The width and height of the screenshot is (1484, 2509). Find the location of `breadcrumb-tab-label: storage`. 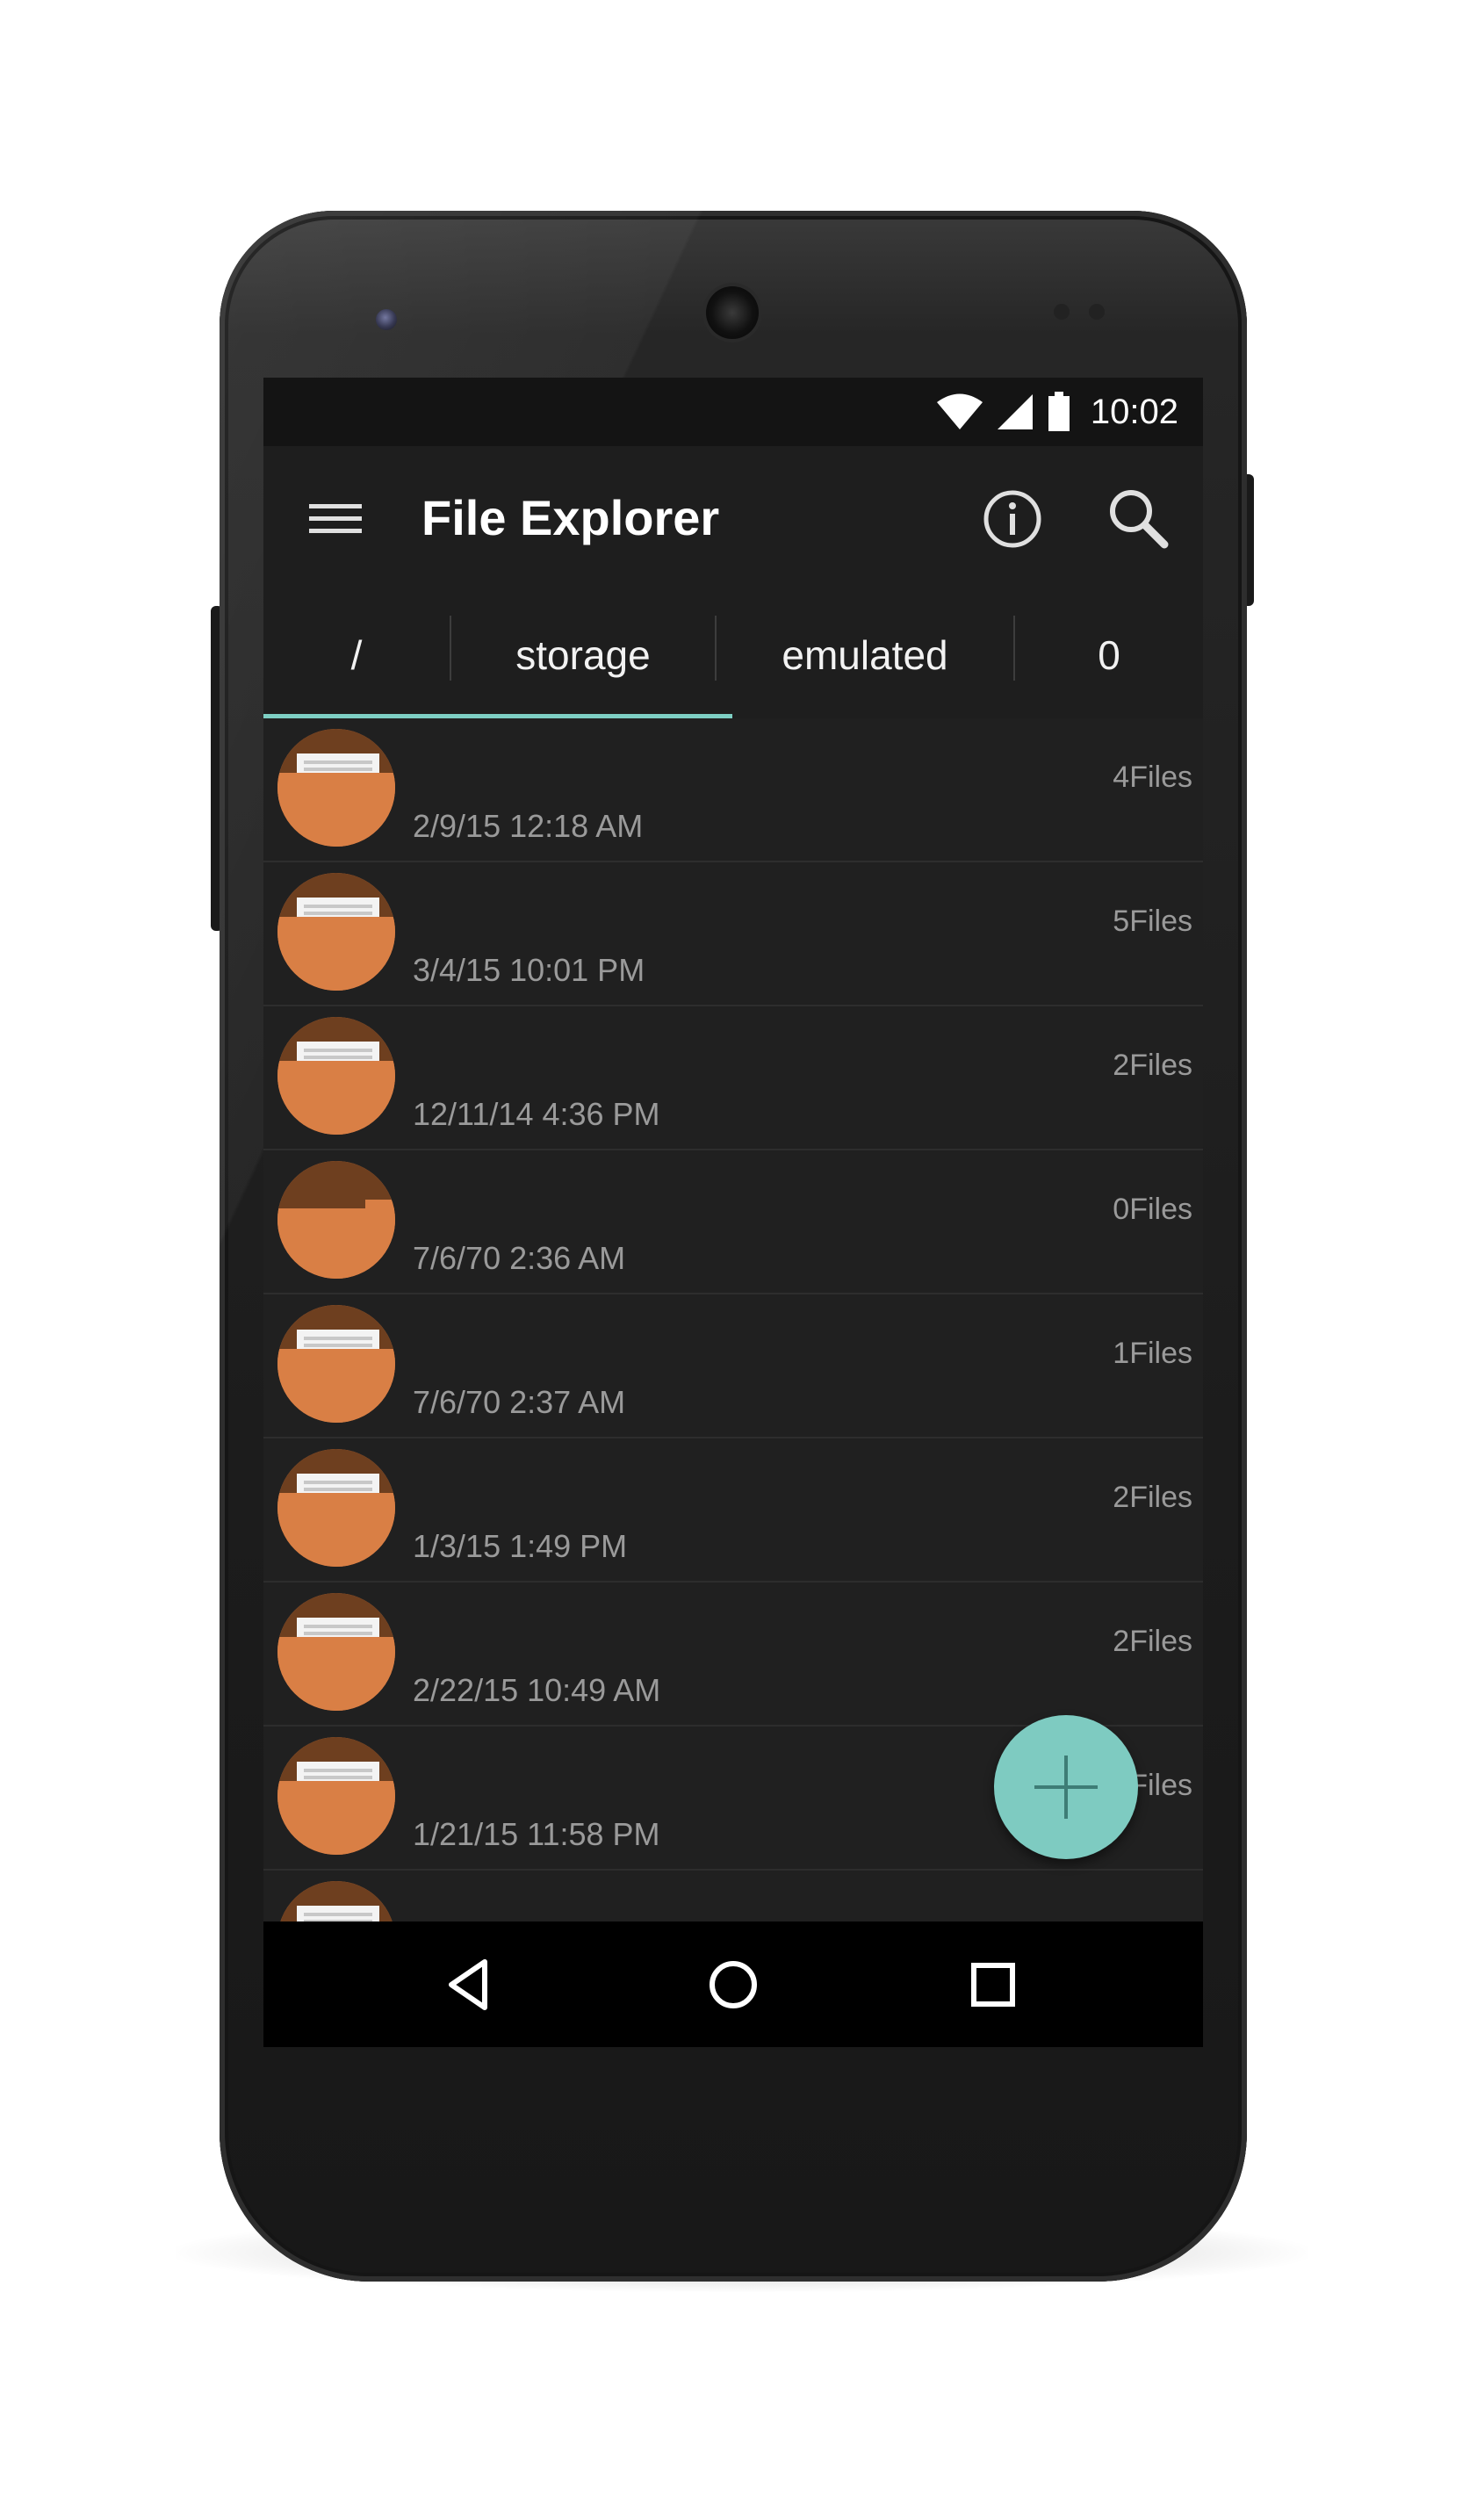

breadcrumb-tab-label: storage is located at coordinates (583, 654).